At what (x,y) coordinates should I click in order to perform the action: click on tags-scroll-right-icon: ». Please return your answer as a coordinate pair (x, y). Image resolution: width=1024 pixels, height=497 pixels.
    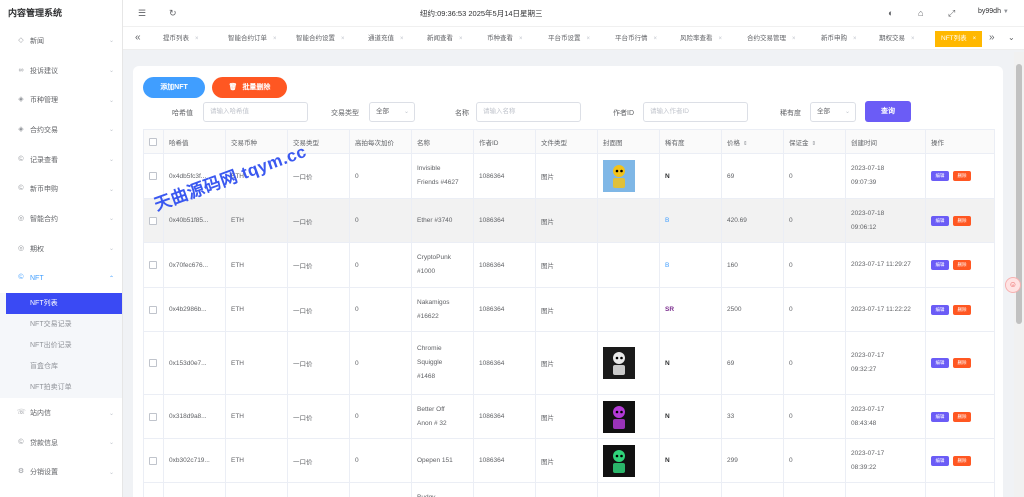
    Looking at the image, I should click on (992, 38).